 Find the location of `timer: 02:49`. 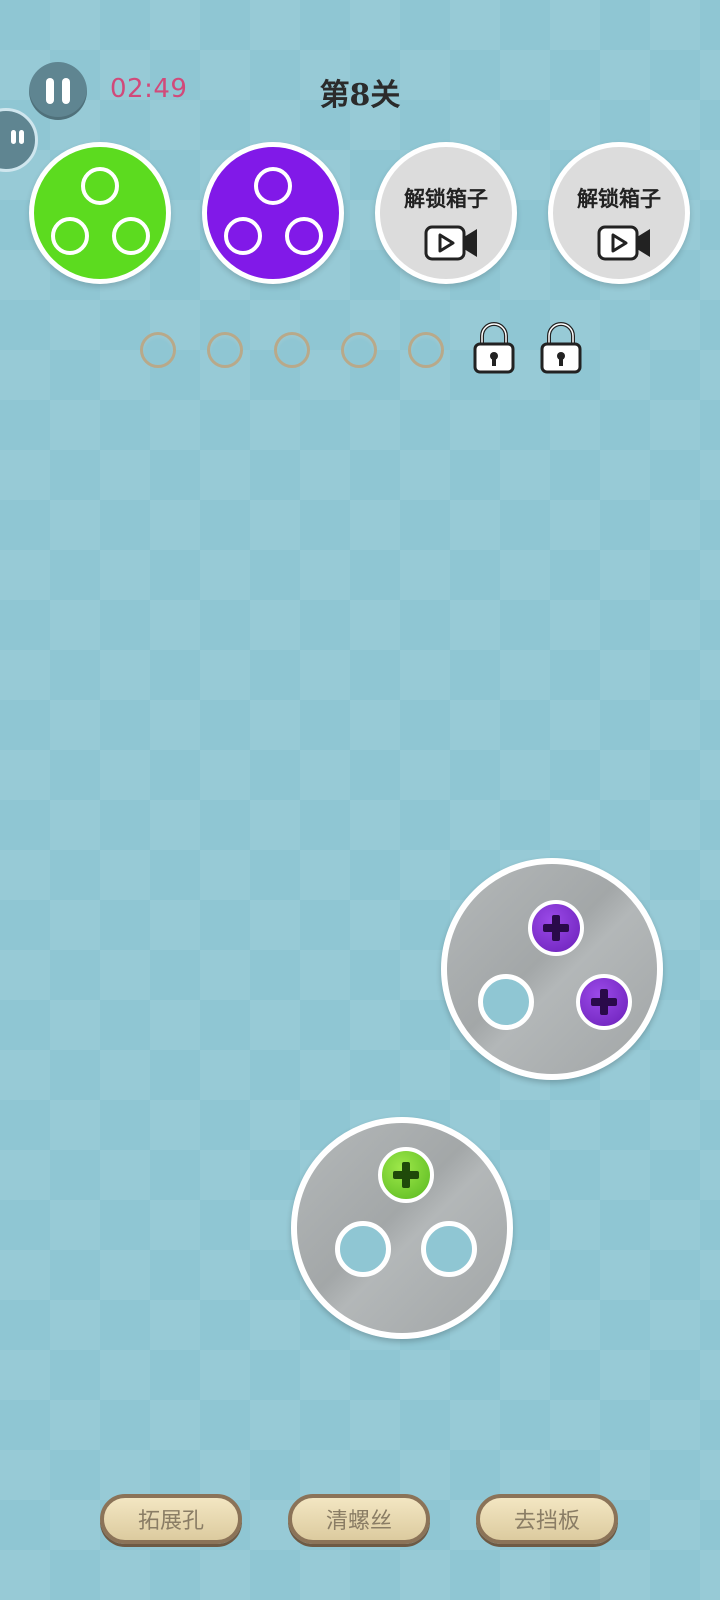

timer: 02:49 is located at coordinates (149, 89).